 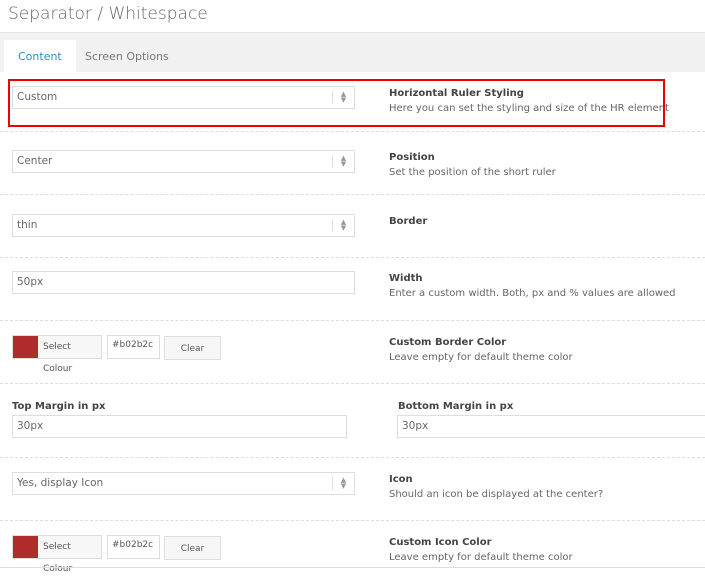 I want to click on select-value: Yes, display Icon, so click(x=60, y=483).